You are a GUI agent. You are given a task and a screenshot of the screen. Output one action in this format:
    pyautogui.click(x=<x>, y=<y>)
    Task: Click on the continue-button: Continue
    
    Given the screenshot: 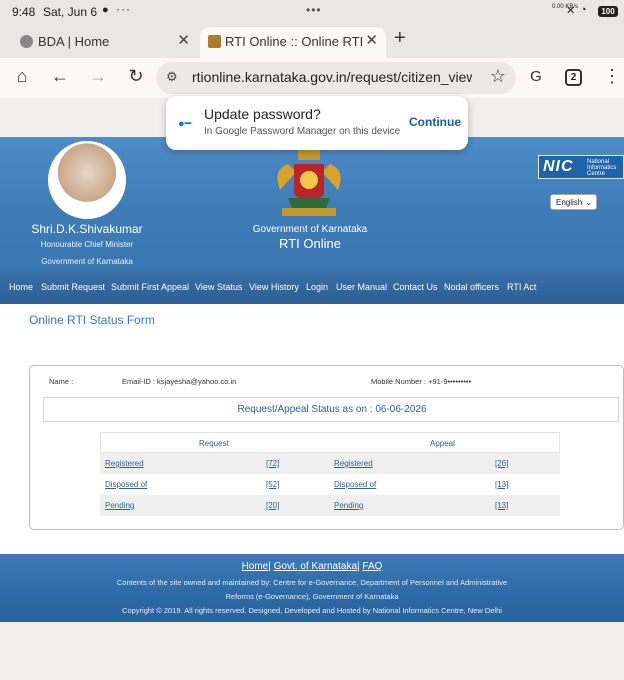 What is the action you would take?
    pyautogui.click(x=435, y=122)
    